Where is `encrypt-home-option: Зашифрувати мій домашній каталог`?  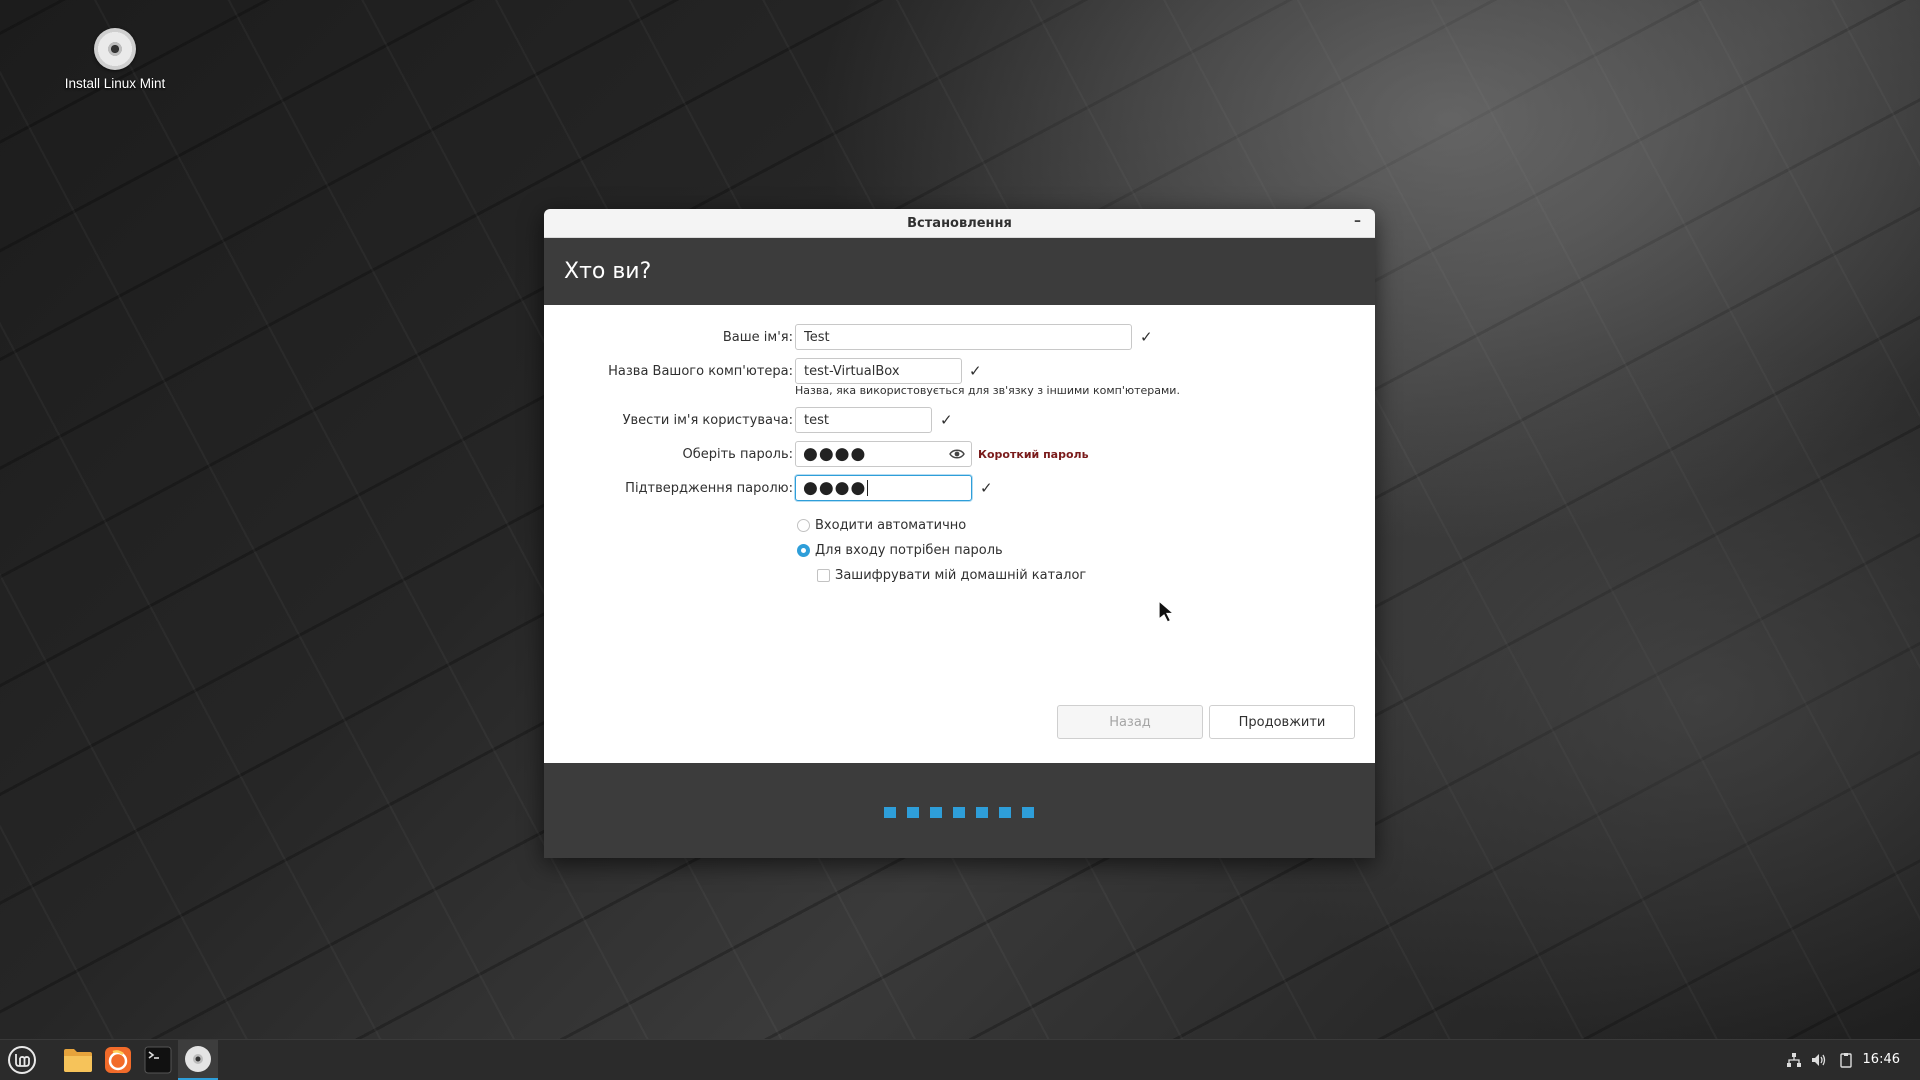 encrypt-home-option: Зашифрувати мій домашній каталог is located at coordinates (951, 575).